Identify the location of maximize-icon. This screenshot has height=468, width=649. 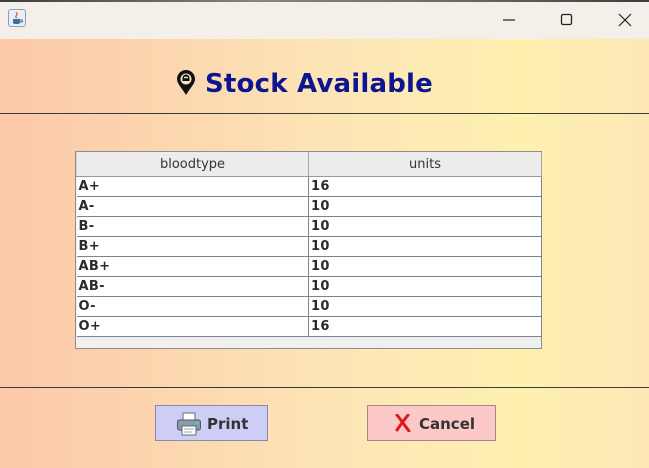
(566, 19).